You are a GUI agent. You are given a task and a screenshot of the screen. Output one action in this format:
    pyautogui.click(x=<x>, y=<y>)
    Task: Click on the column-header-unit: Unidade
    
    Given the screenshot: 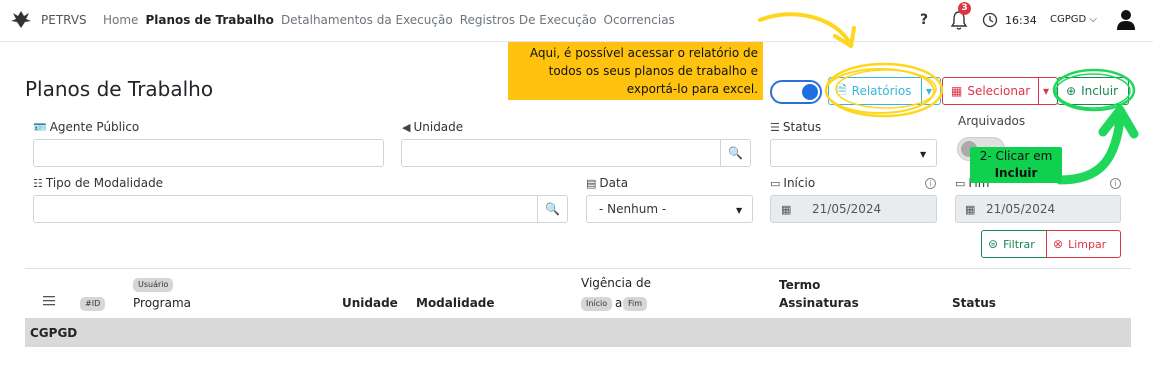 What is the action you would take?
    pyautogui.click(x=370, y=303)
    